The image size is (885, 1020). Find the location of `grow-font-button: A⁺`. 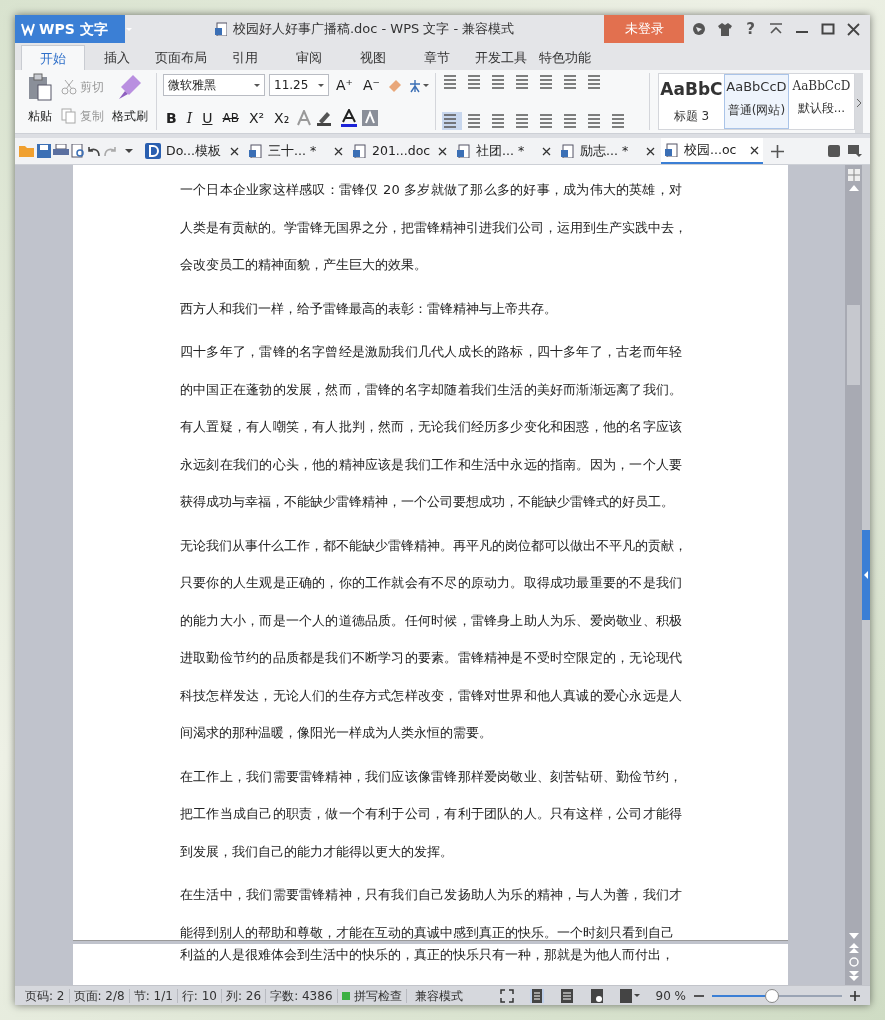

grow-font-button: A⁺ is located at coordinates (344, 85).